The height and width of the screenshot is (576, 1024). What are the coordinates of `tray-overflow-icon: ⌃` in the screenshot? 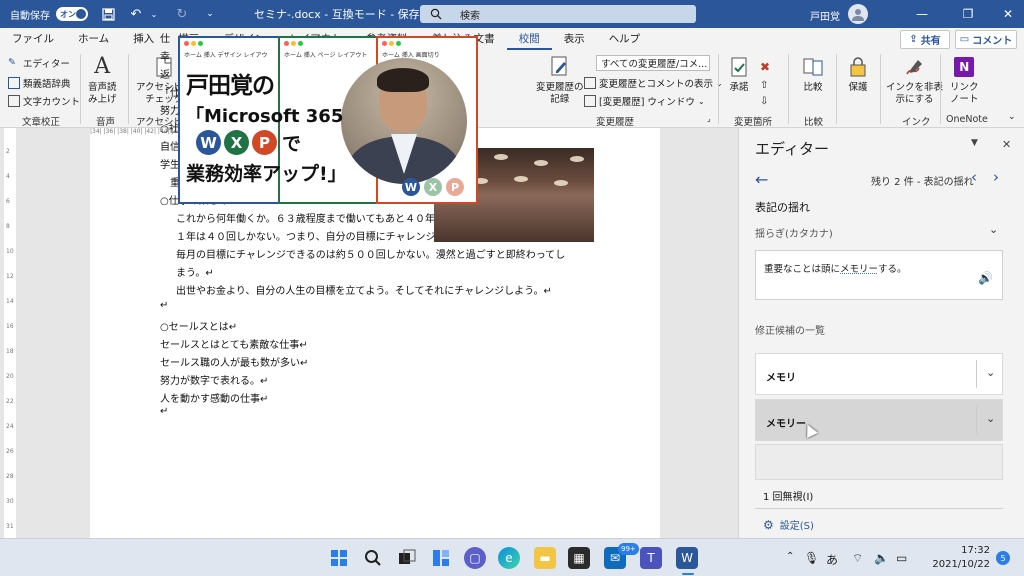 It's located at (790, 556).